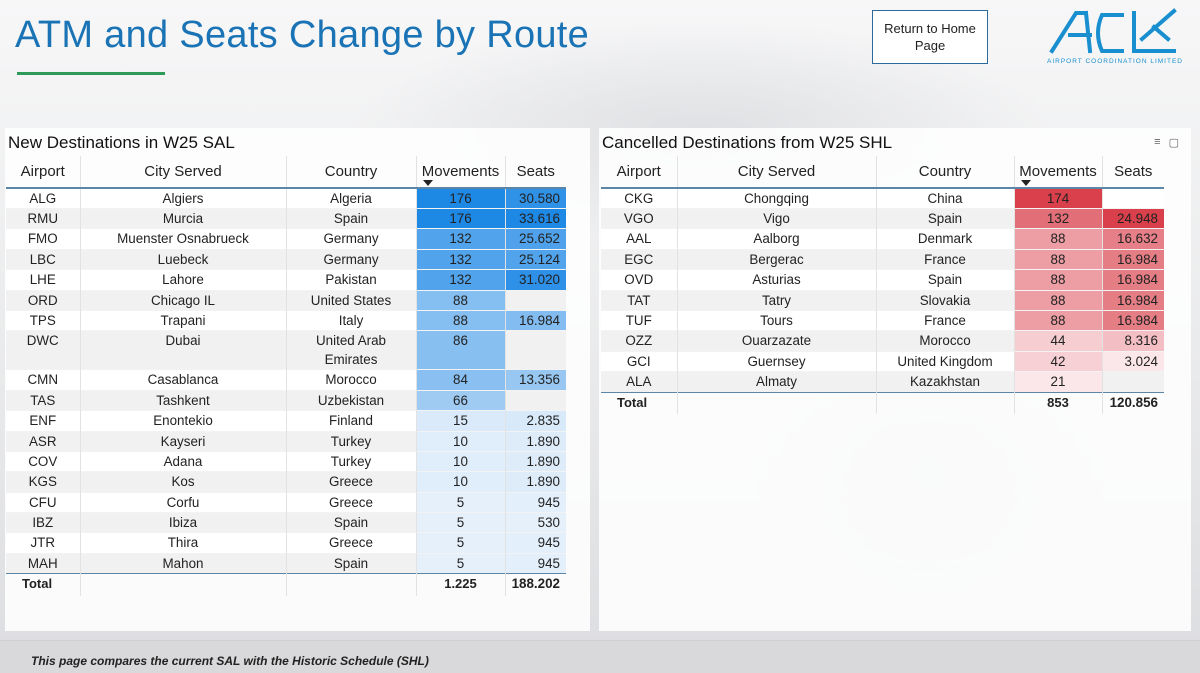  I want to click on airport-cell: JTR, so click(43, 543).